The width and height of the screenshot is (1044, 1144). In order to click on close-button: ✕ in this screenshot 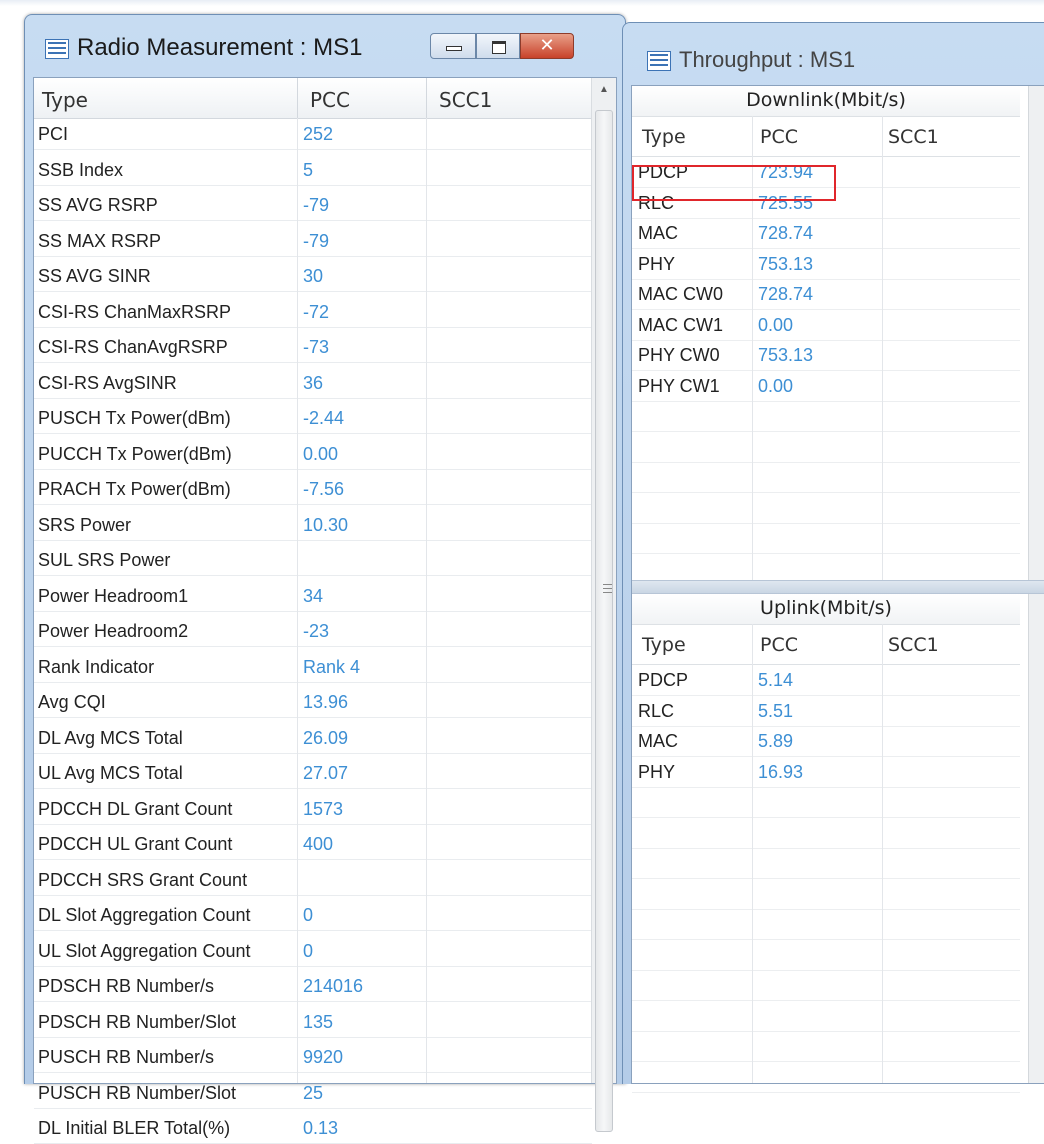, I will do `click(547, 46)`.